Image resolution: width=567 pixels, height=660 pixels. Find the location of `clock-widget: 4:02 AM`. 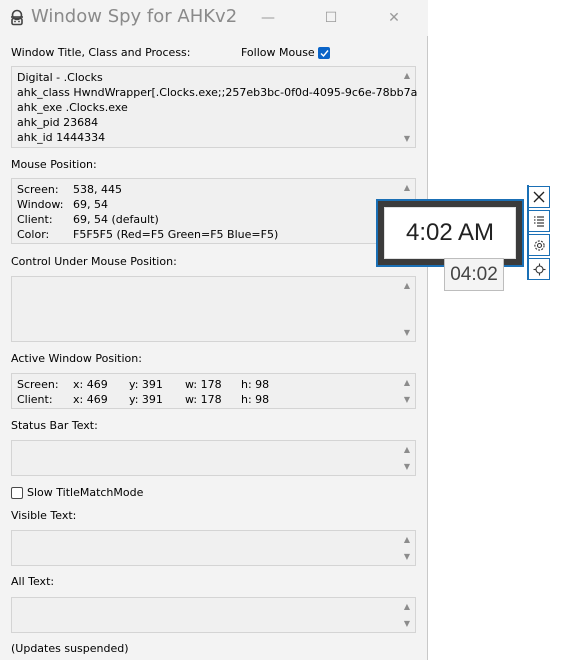

clock-widget: 4:02 AM is located at coordinates (450, 233).